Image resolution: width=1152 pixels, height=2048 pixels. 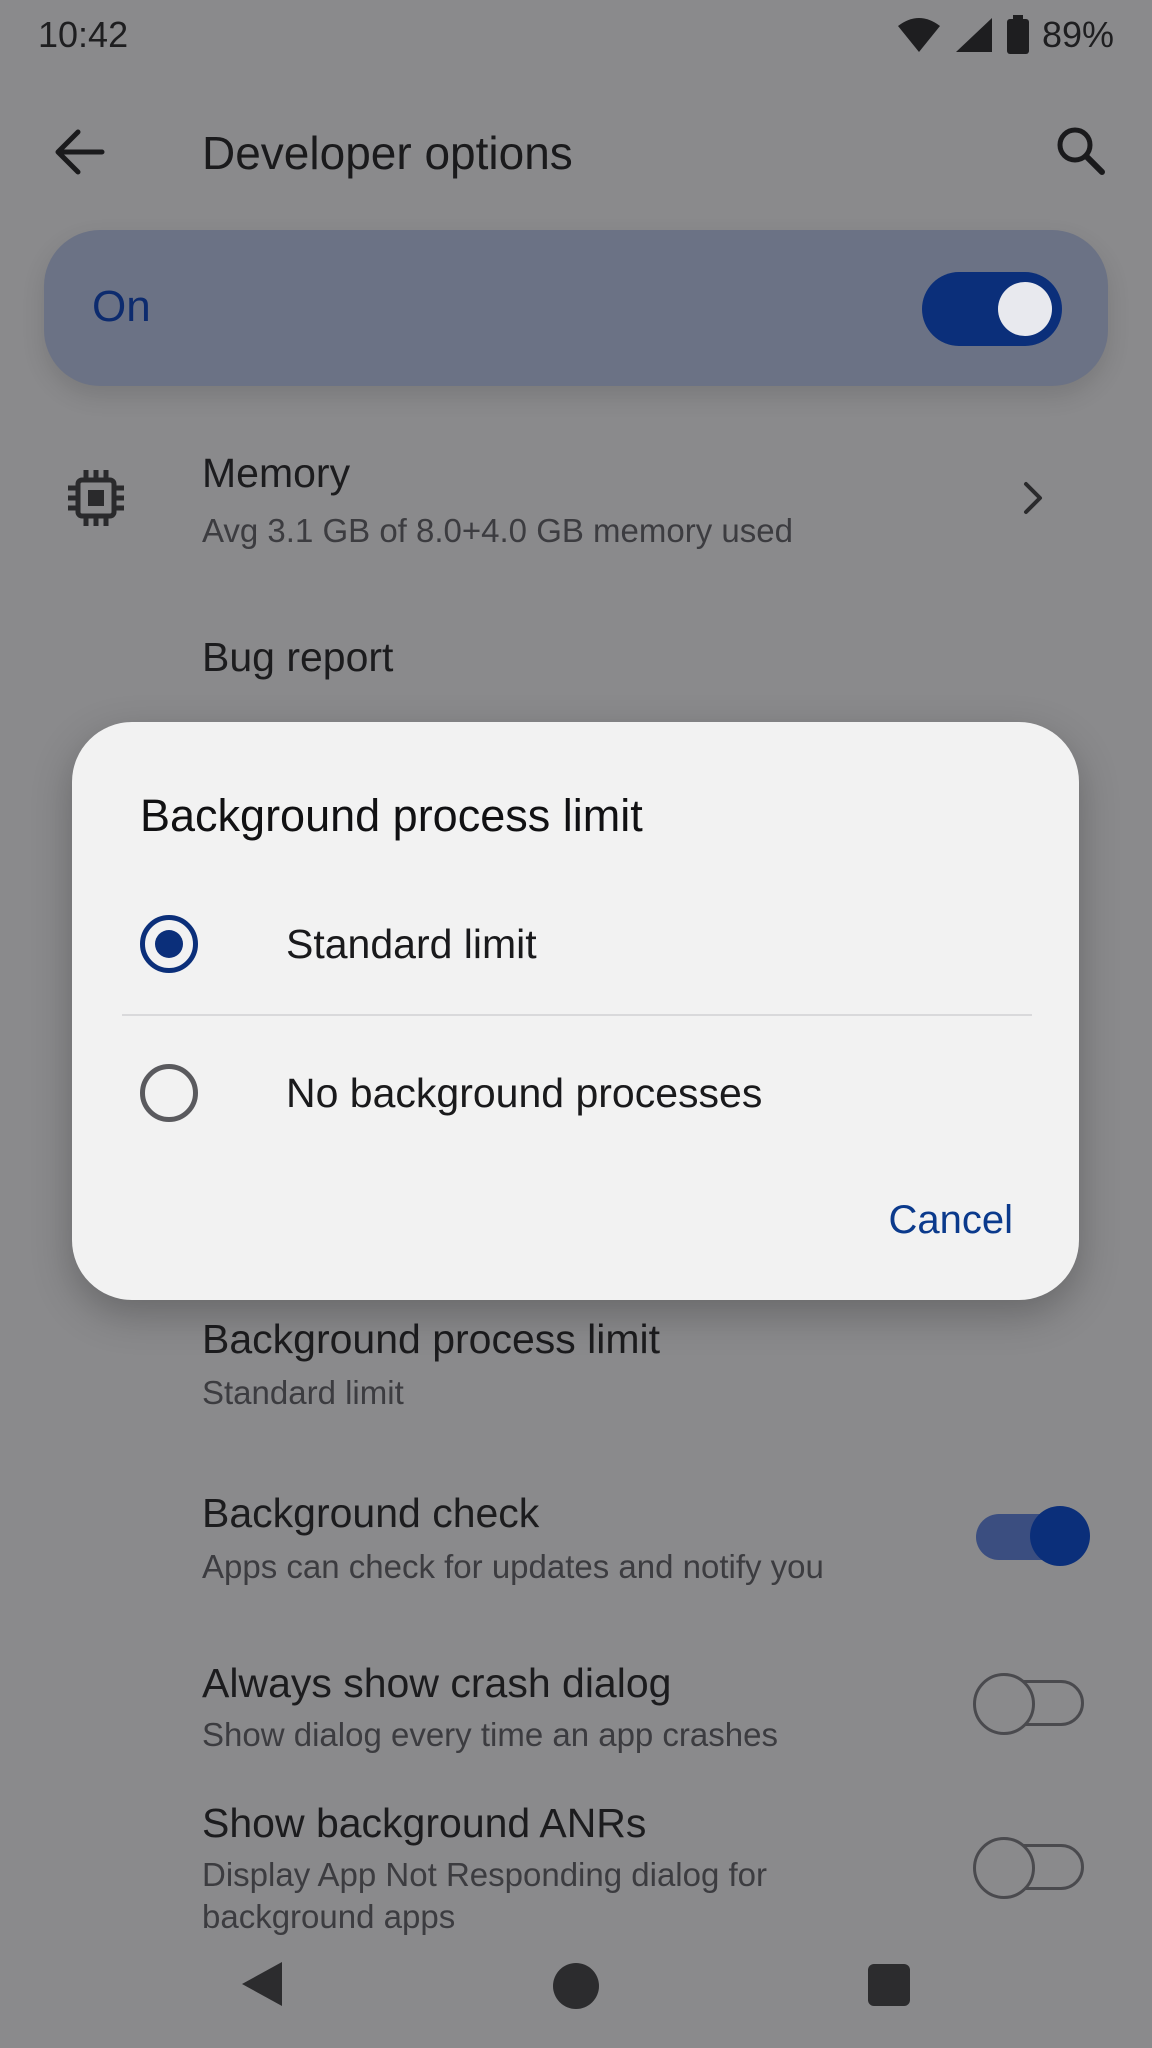 I want to click on crash-dialog-switch, so click(x=1028, y=1704).